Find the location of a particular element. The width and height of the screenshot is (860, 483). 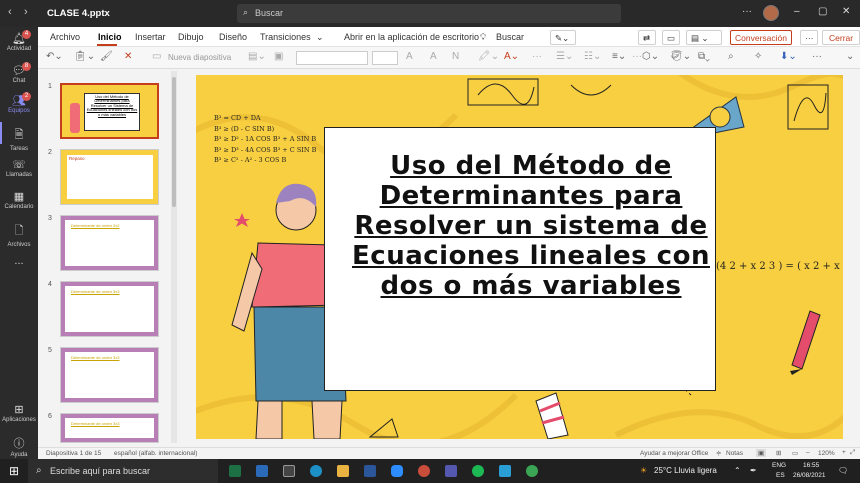

maximize-icon: ▢ is located at coordinates (822, 11).